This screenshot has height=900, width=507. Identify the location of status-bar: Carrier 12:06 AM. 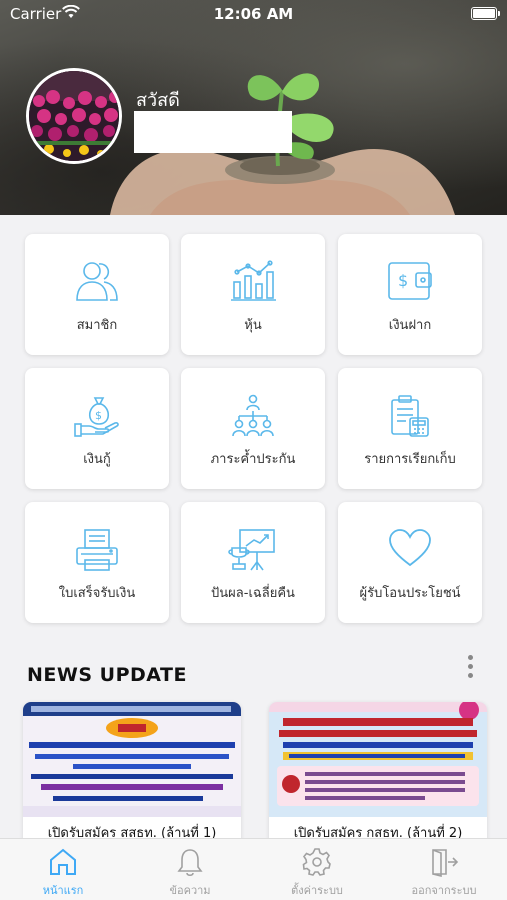
(253, 14).